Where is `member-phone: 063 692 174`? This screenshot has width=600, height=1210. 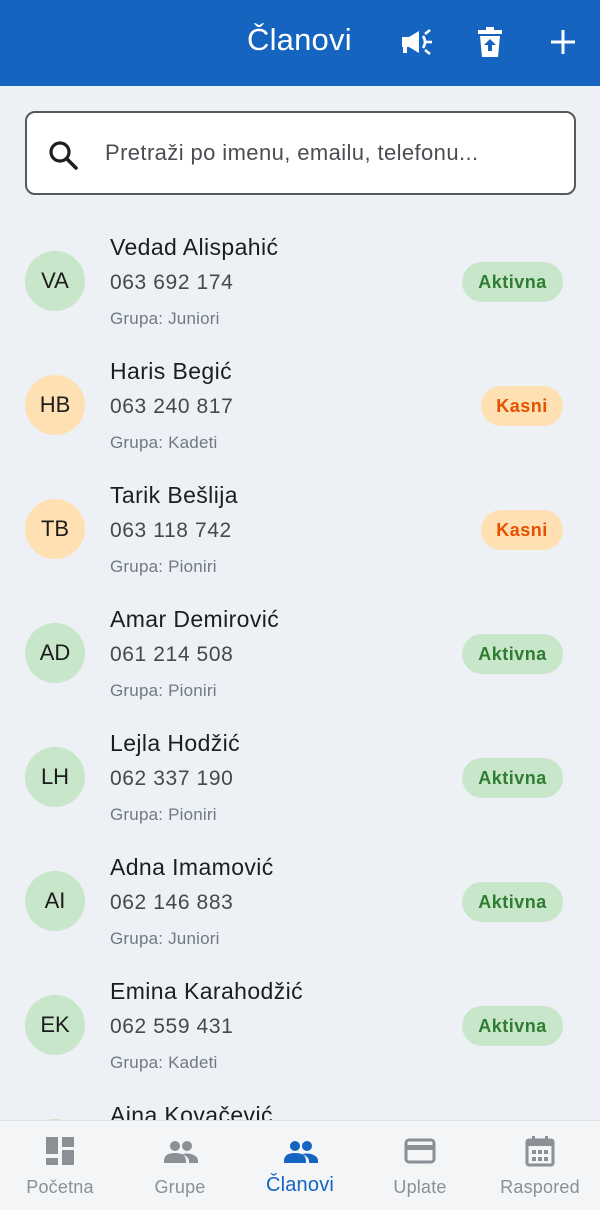
member-phone: 063 692 174 is located at coordinates (172, 282).